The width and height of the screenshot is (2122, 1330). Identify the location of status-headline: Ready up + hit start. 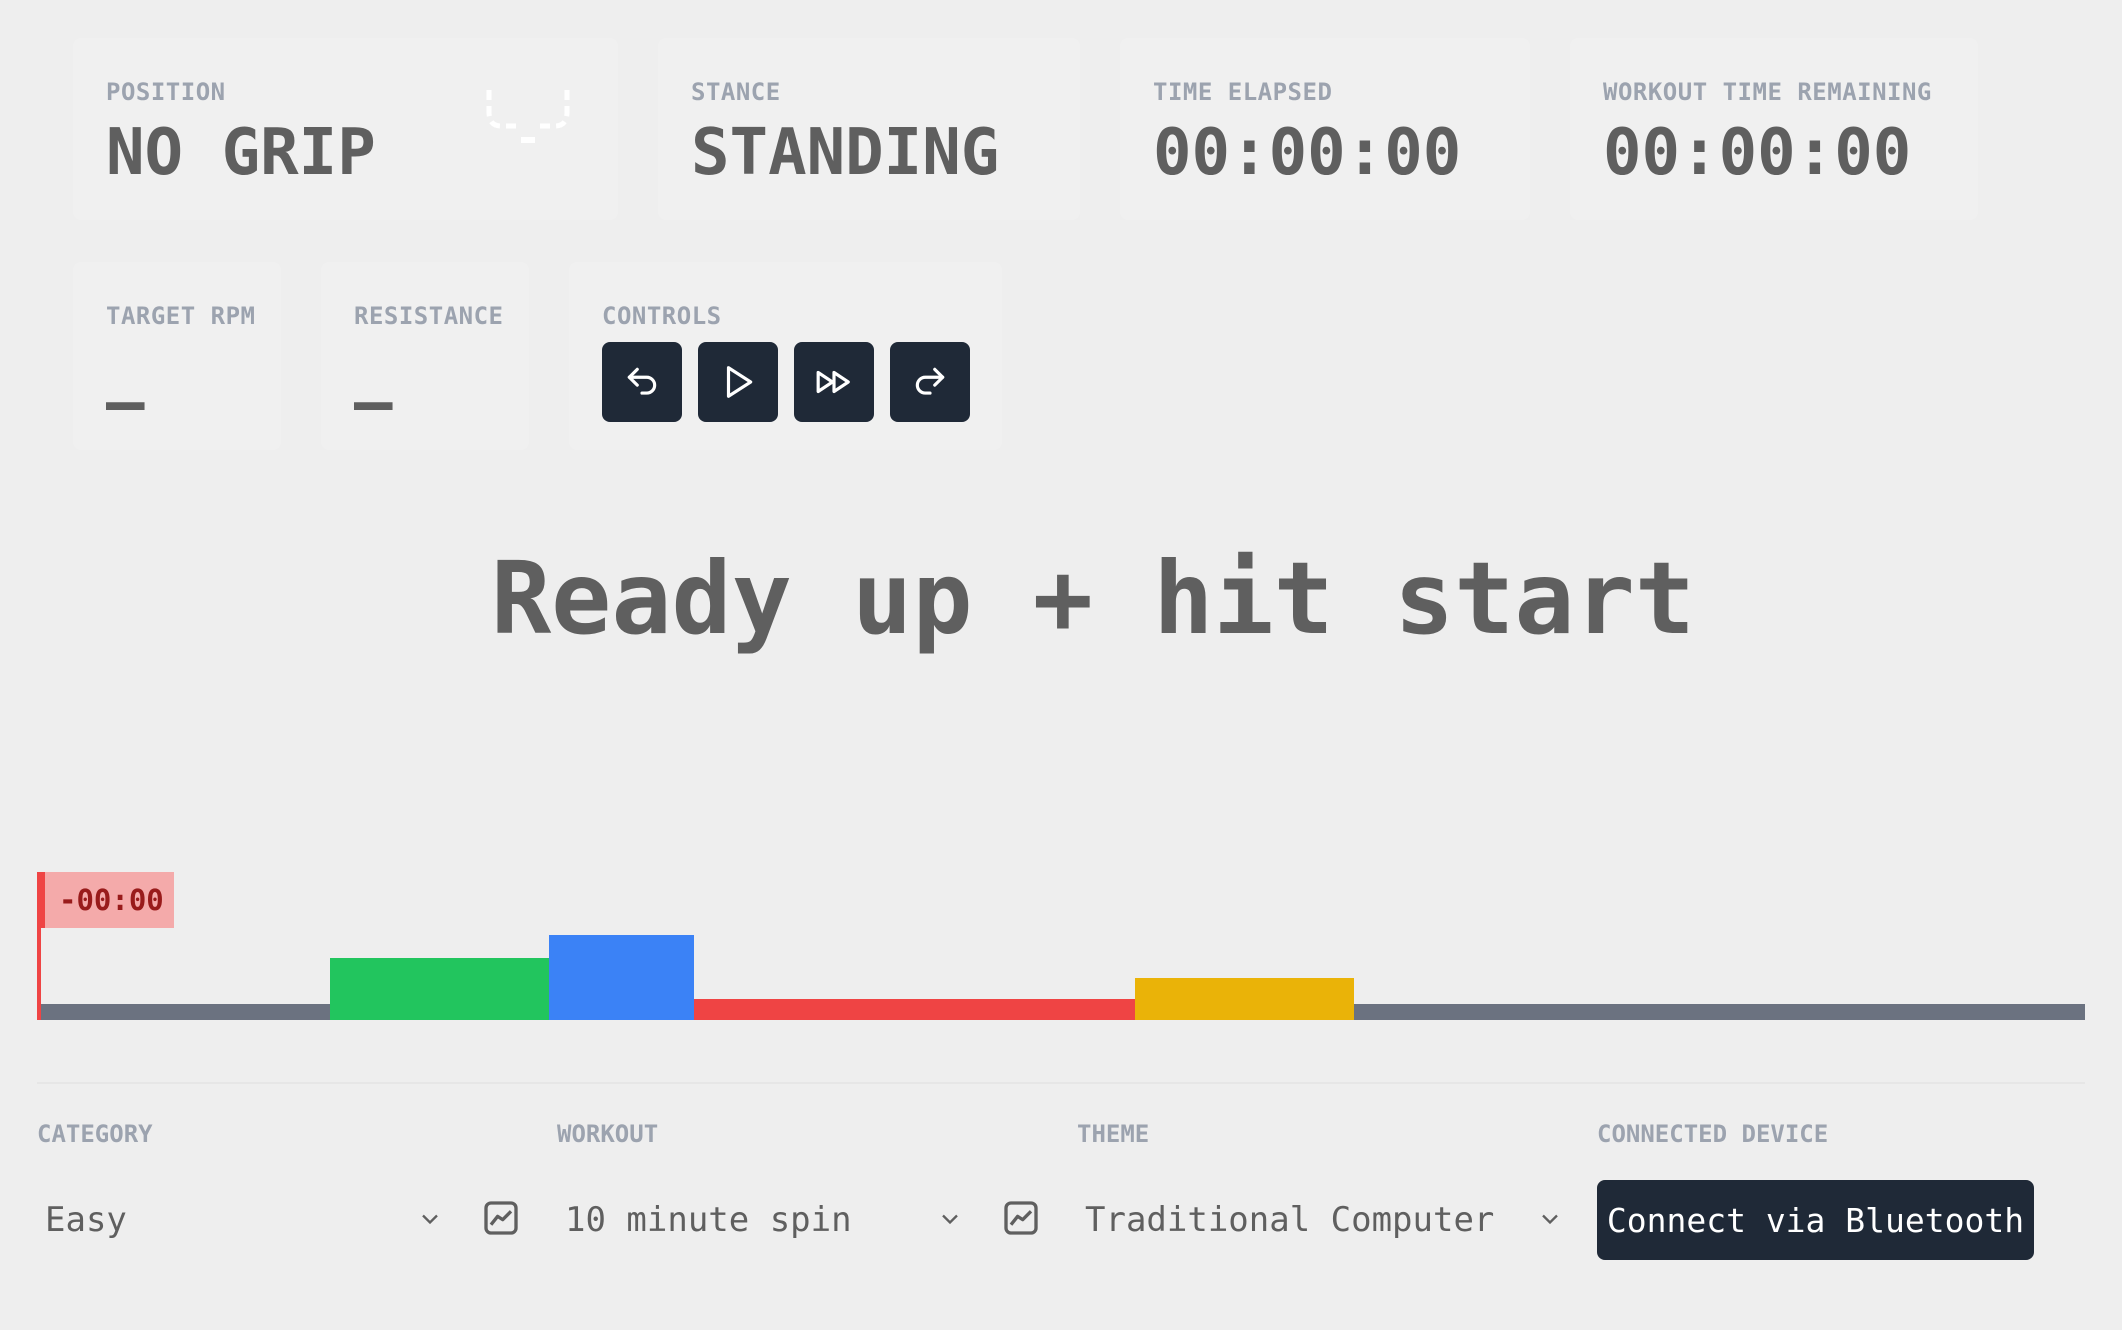
(1093, 598).